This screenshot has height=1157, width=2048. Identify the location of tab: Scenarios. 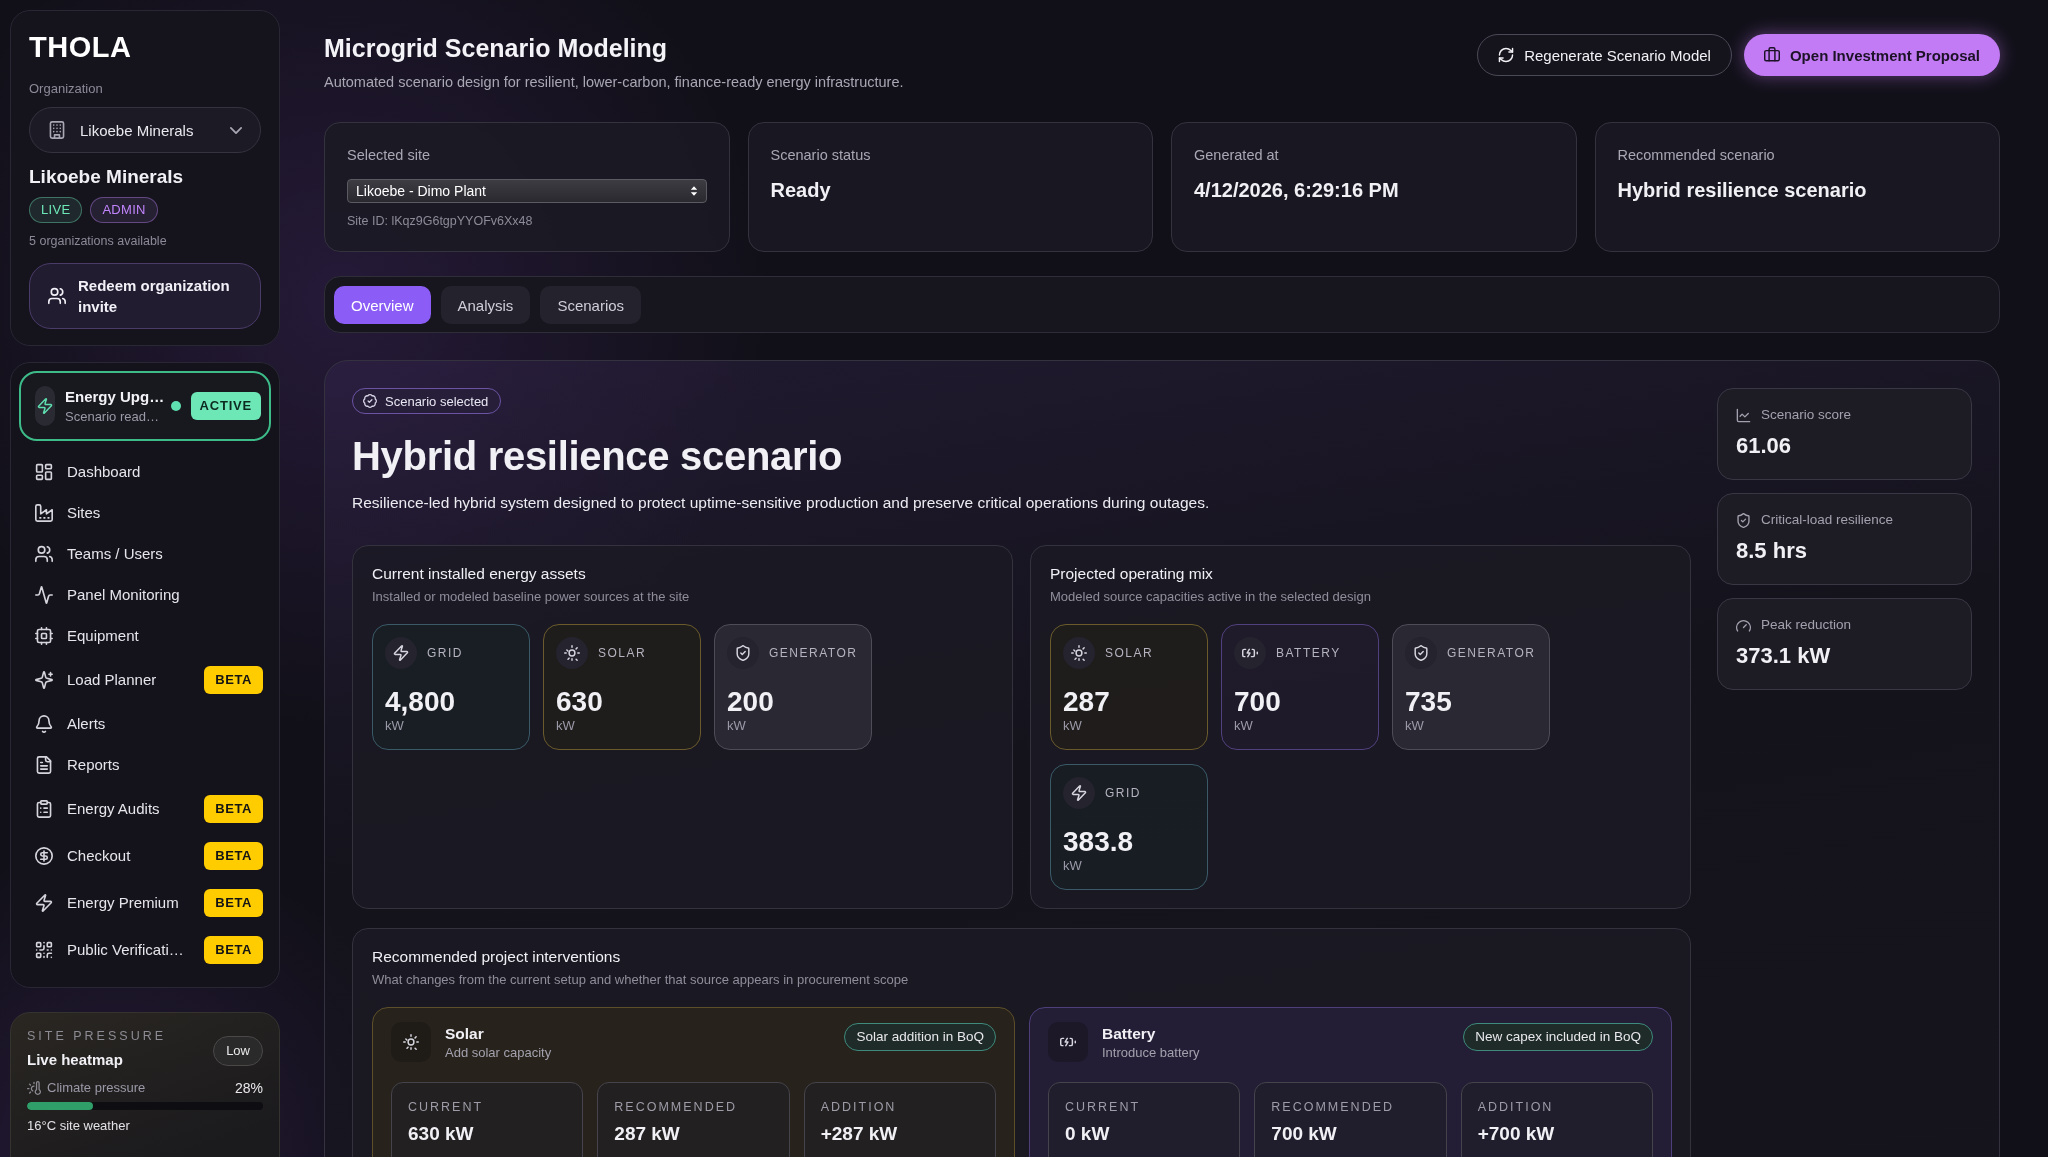
(591, 305).